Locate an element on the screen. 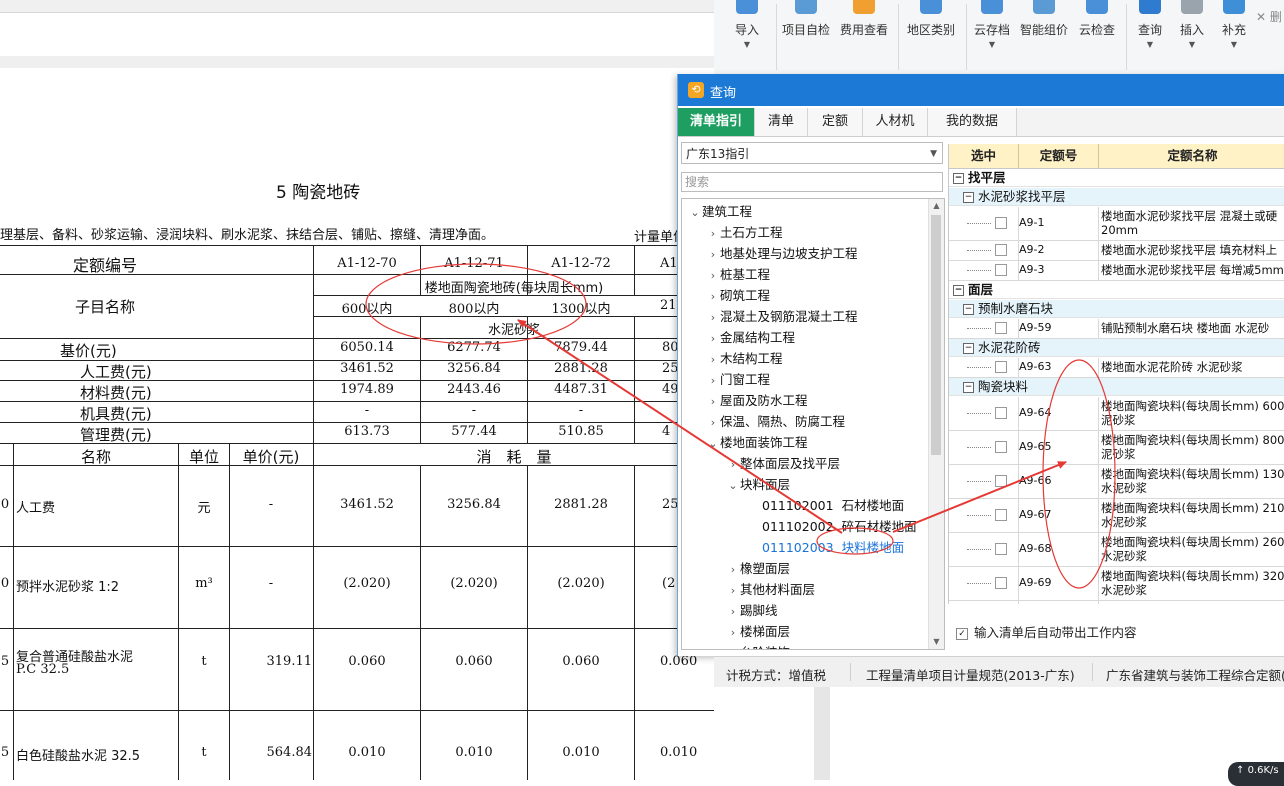  quota-row: A9-70 楼地面陶瓷块料(每块周长mm) 3200 is located at coordinates (1116, 602).